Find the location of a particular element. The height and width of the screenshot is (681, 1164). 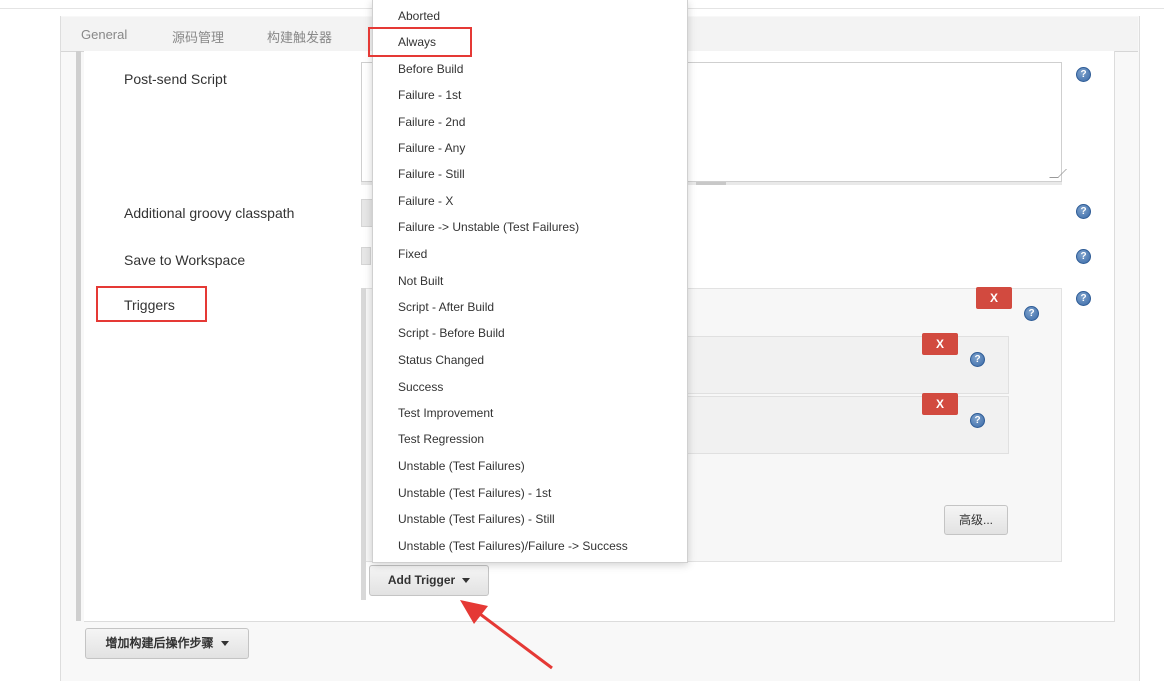

dropdown-item: Failure - X is located at coordinates (425, 201).